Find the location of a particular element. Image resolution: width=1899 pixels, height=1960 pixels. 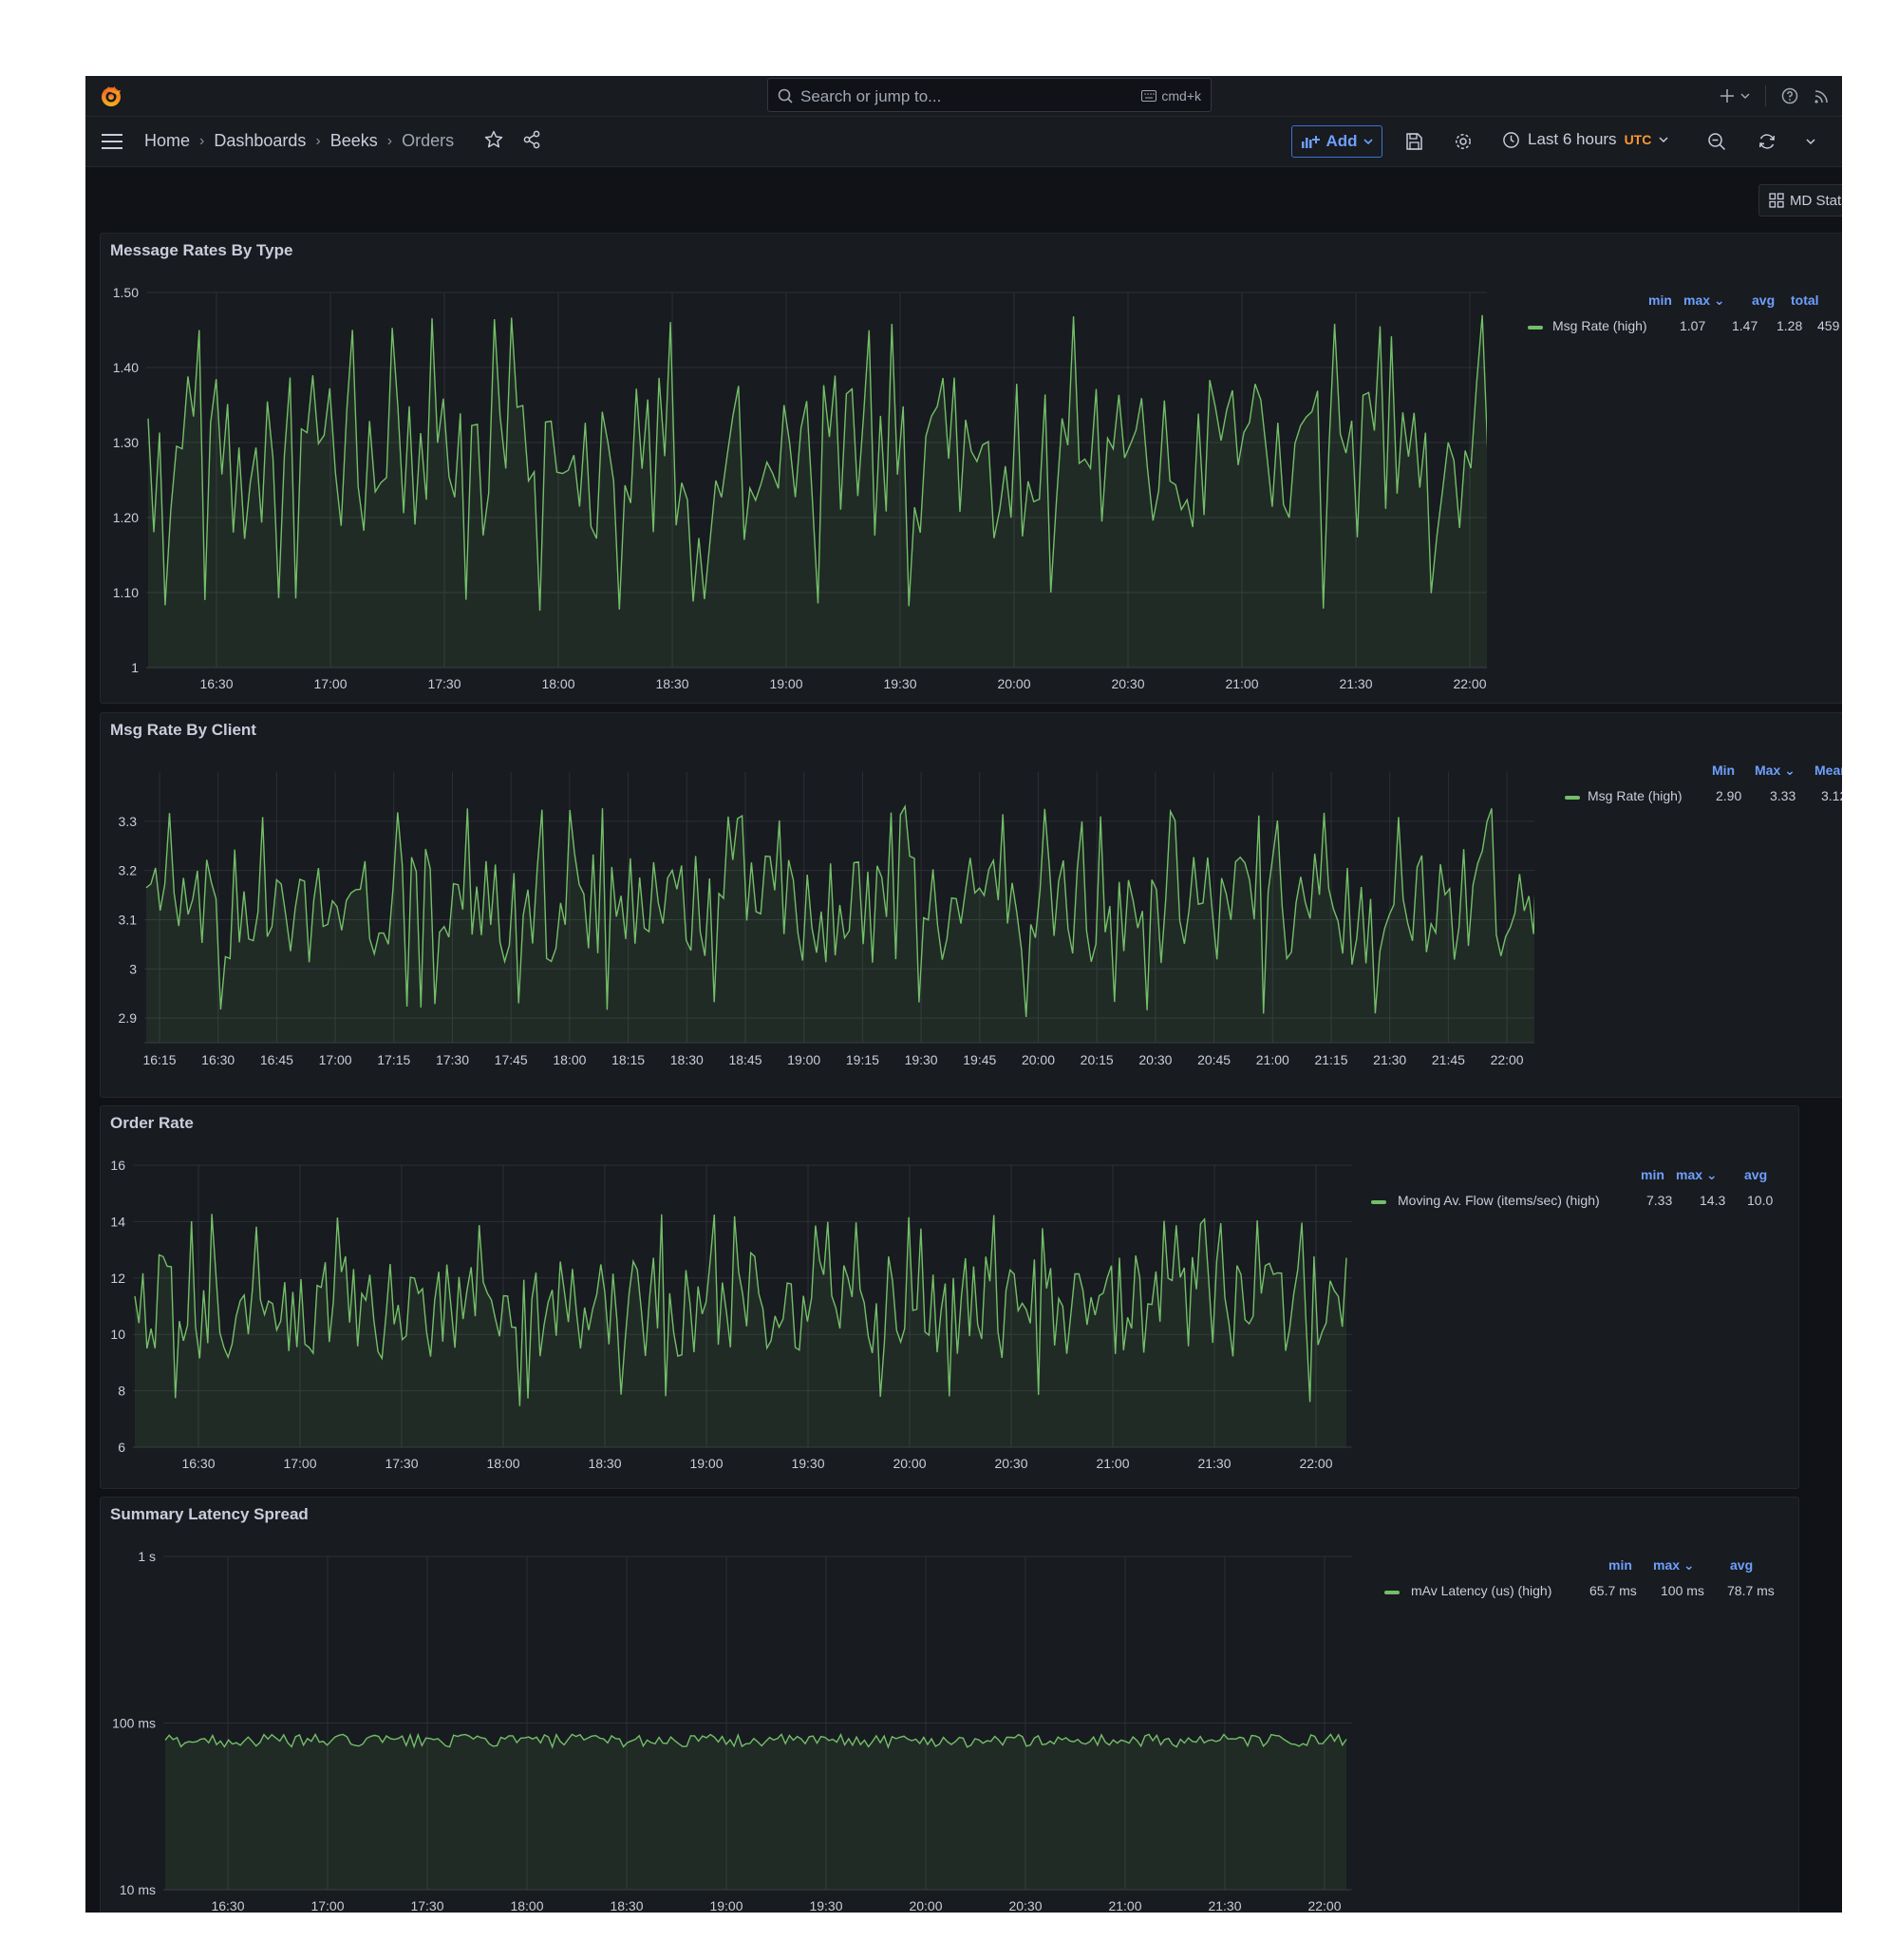

apps-grid-icon is located at coordinates (1776, 200).